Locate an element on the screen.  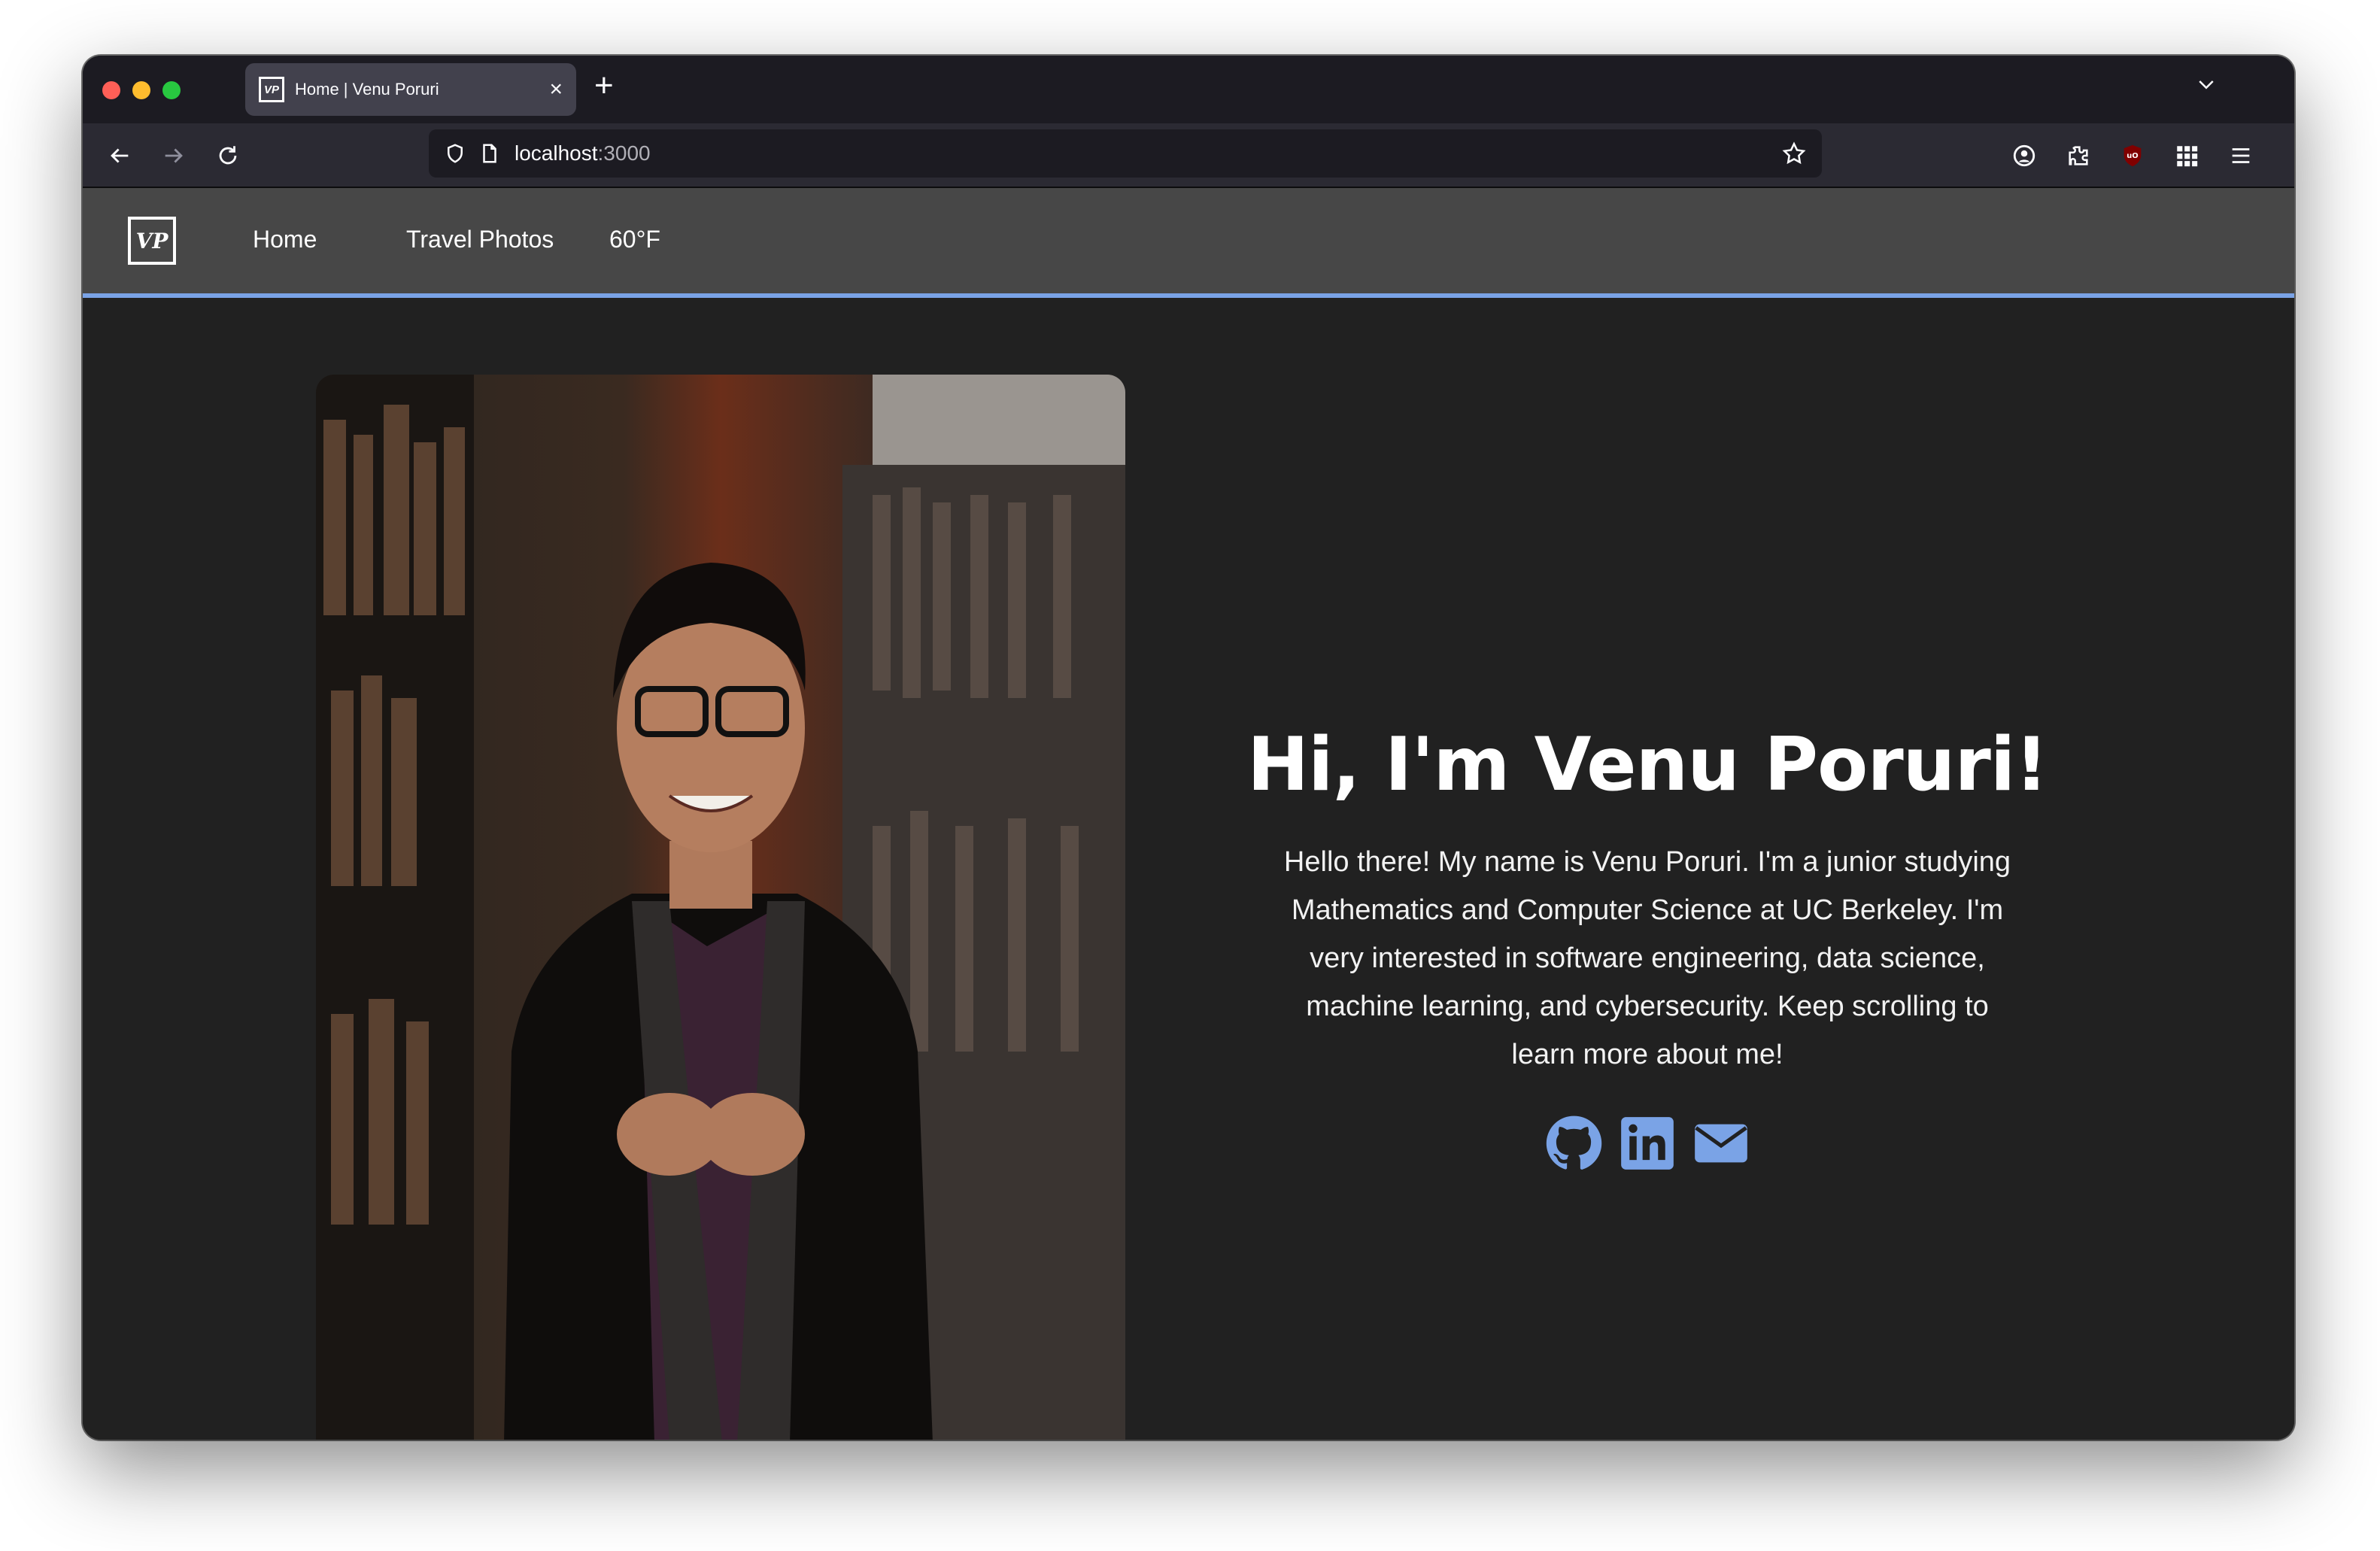
email-link is located at coordinates (1721, 1143).